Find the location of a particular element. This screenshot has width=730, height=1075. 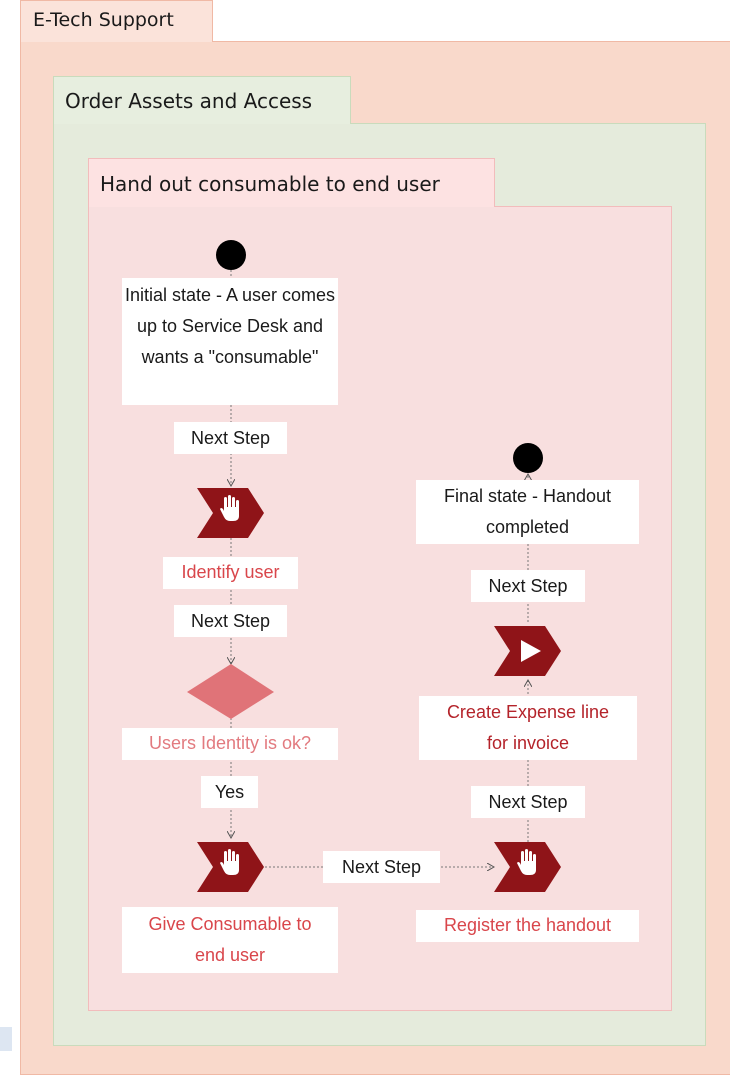

register-handout-task-shape is located at coordinates (527, 867).